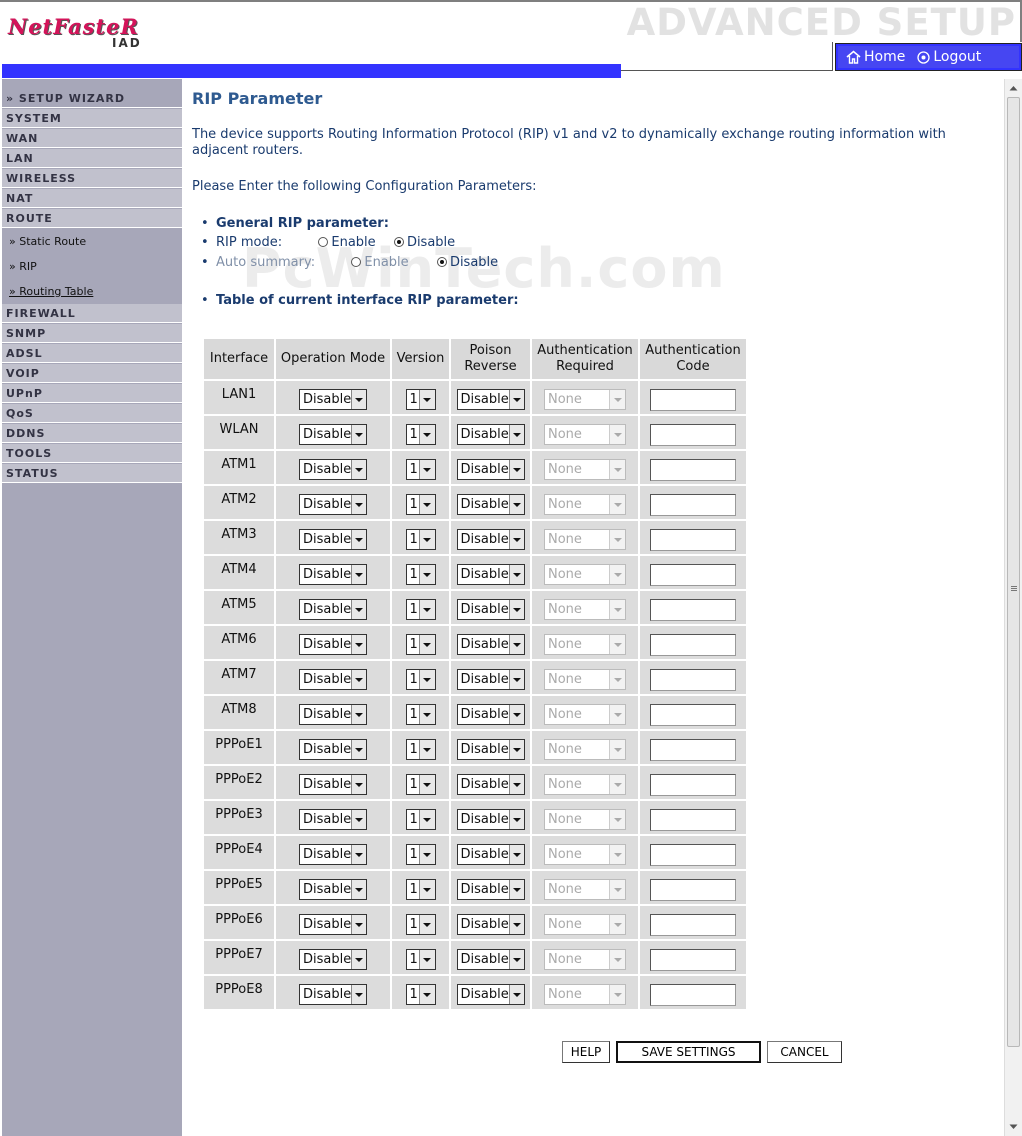 This screenshot has height=1136, width=1022. I want to click on auth-code-input-atm5, so click(693, 609).